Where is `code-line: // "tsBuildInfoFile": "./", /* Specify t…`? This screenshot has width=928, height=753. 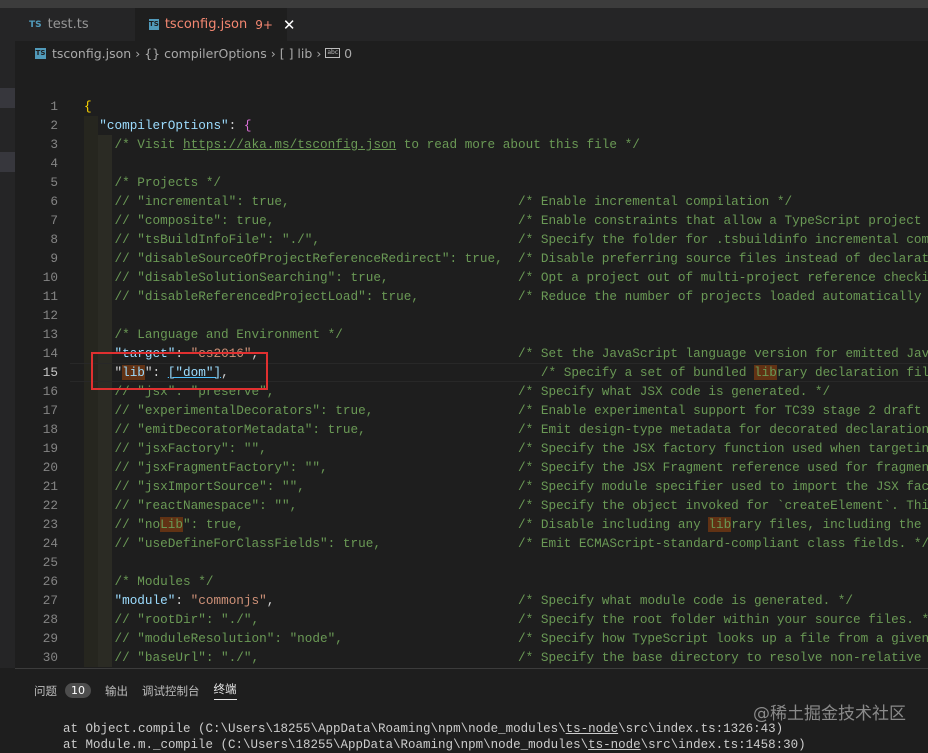 code-line: // "tsBuildInfoFile": "./", /* Specify t… is located at coordinates (506, 239).